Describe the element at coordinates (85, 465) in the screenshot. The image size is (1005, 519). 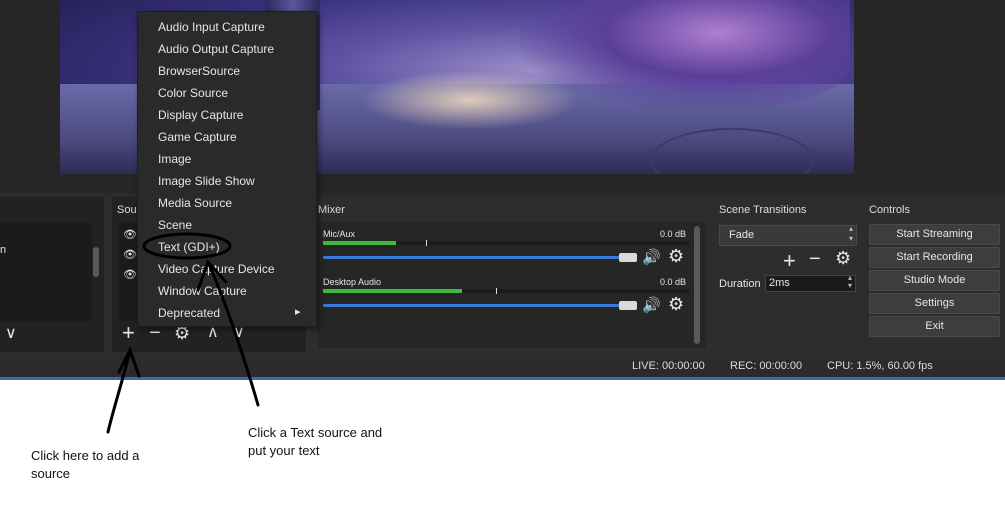
I see `annotation-add-source: Click here to add a source` at that location.